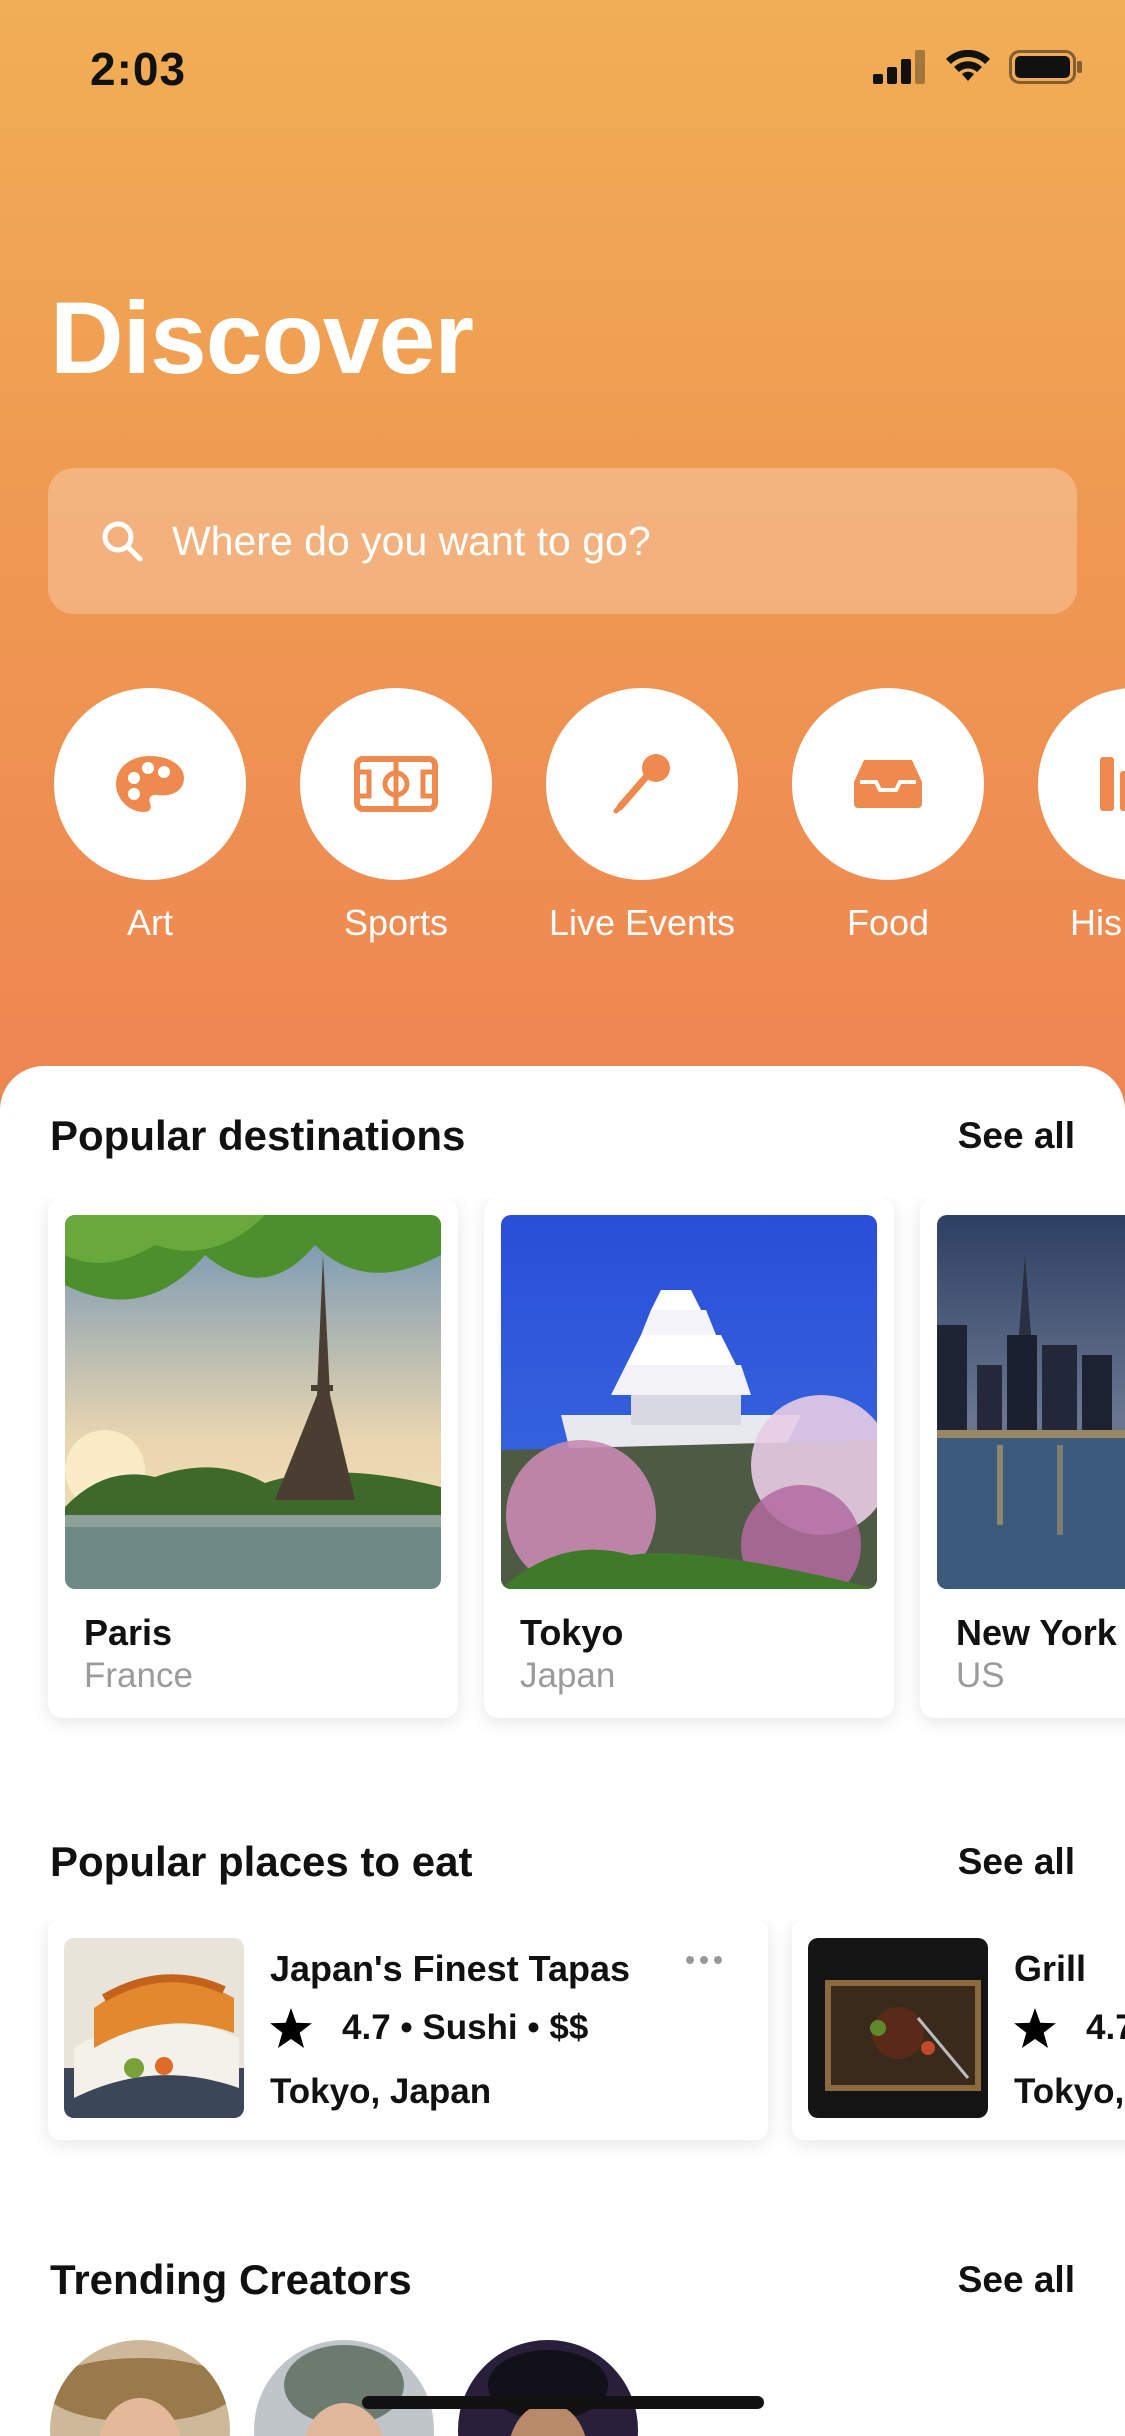 The width and height of the screenshot is (1125, 2436). I want to click on battery-icon, so click(1045, 67).